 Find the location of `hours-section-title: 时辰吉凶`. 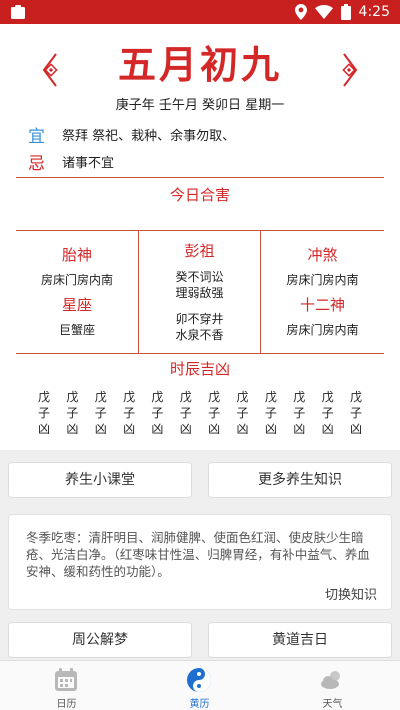

hours-section-title: 时辰吉凶 is located at coordinates (199, 369).